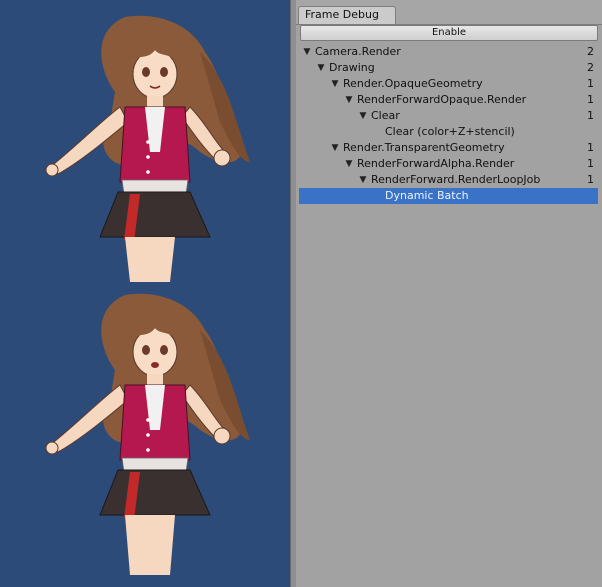 The height and width of the screenshot is (587, 602). I want to click on tree-row: ▼ RenderForwardAlpha.Render 1, so click(449, 164).